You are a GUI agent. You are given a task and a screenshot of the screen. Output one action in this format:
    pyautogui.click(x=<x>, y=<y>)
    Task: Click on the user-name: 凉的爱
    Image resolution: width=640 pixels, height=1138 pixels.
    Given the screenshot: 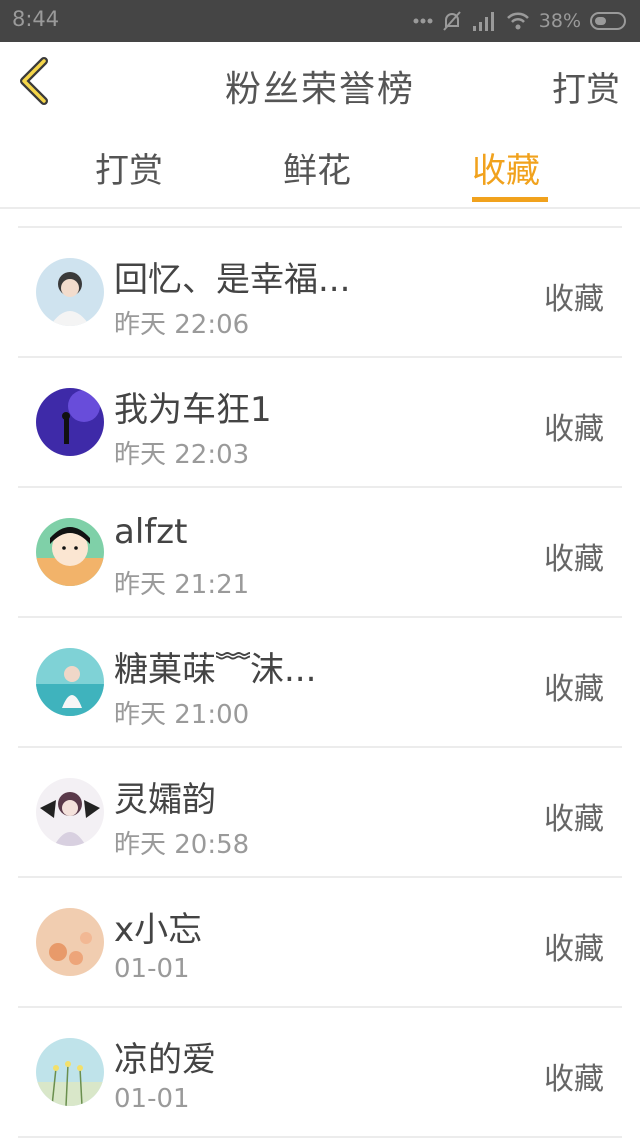 What is the action you would take?
    pyautogui.click(x=165, y=1060)
    